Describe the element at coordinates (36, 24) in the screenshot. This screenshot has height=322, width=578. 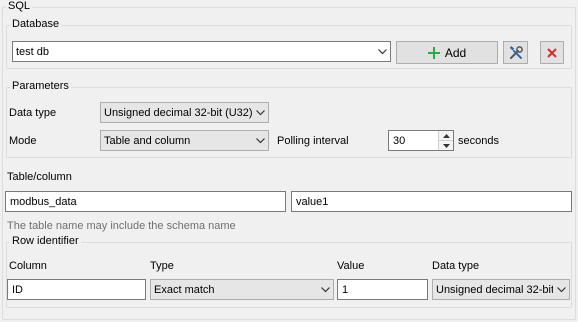
I see `database-group-title: Database` at that location.